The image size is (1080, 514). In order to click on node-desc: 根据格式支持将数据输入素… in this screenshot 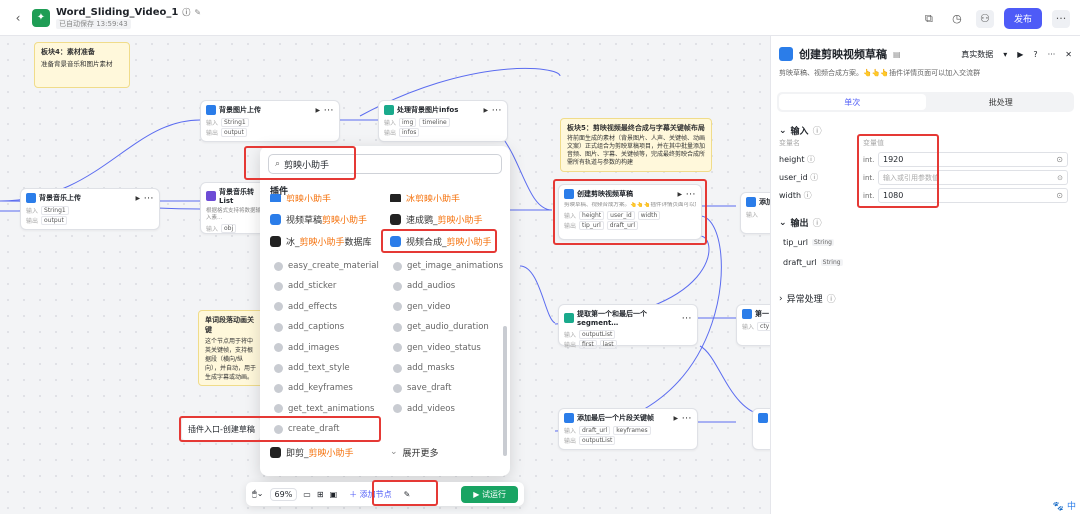, I will do `click(234, 214)`.